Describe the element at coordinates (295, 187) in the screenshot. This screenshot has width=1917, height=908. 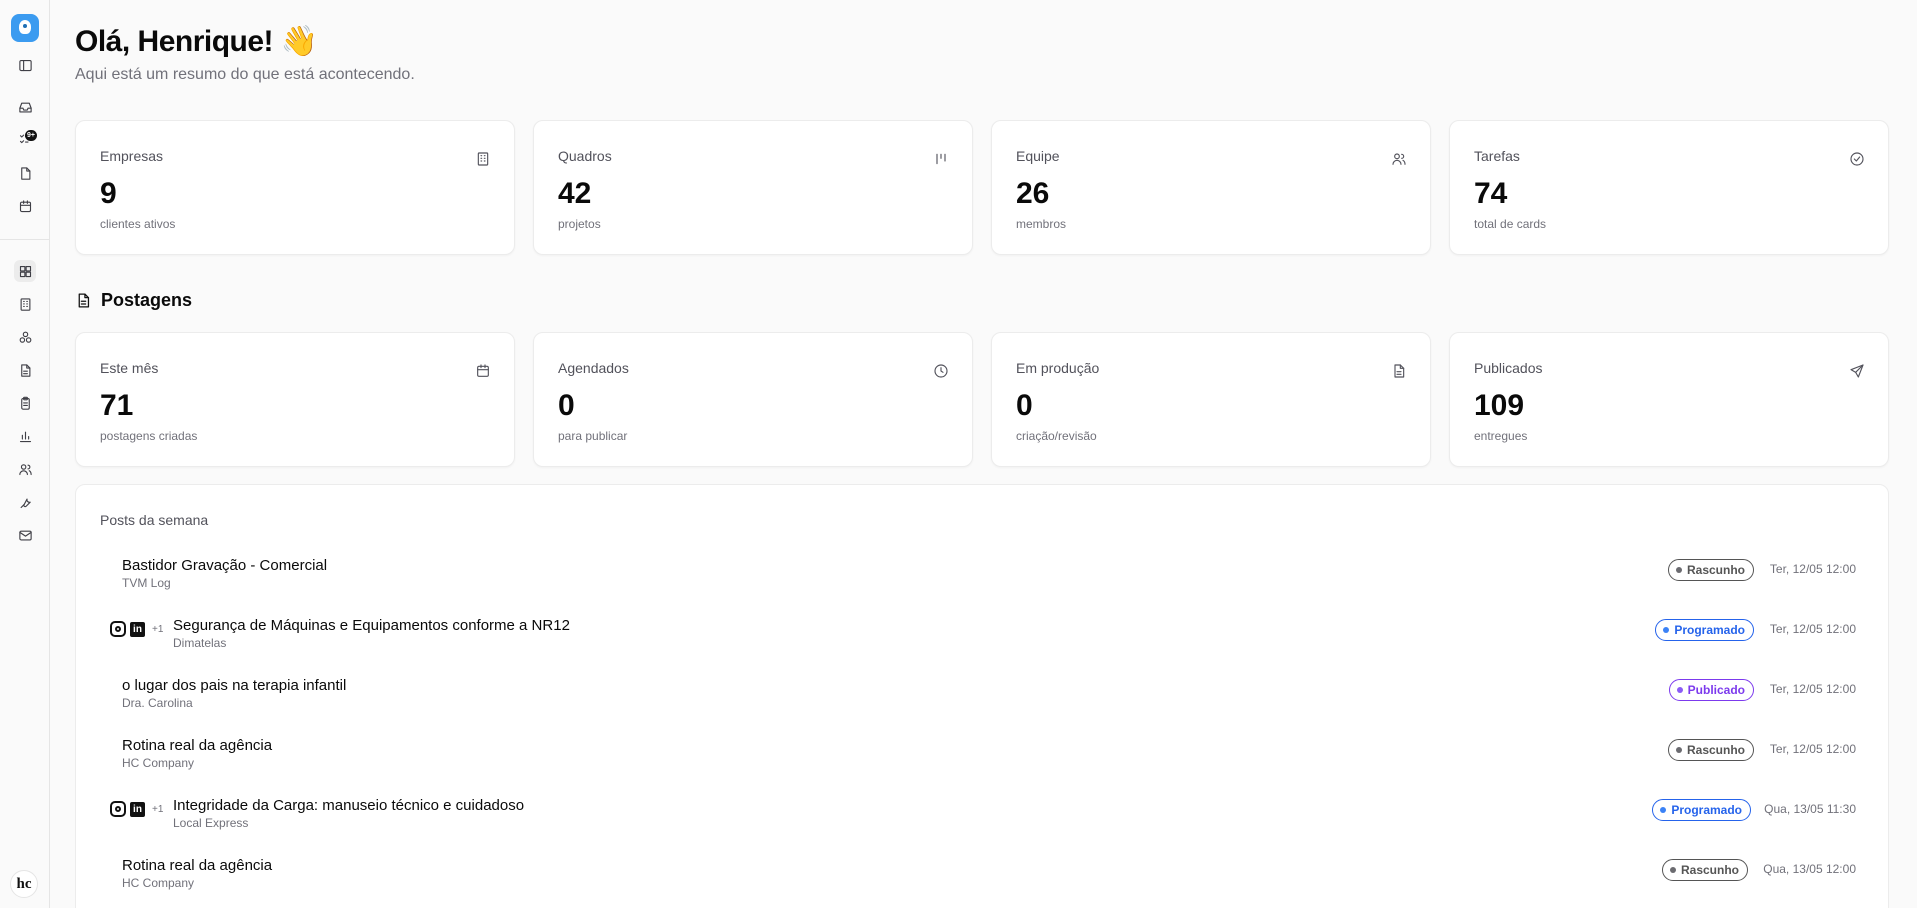
I see `stat-card-empresas: Empresas 9 clientes ativos` at that location.